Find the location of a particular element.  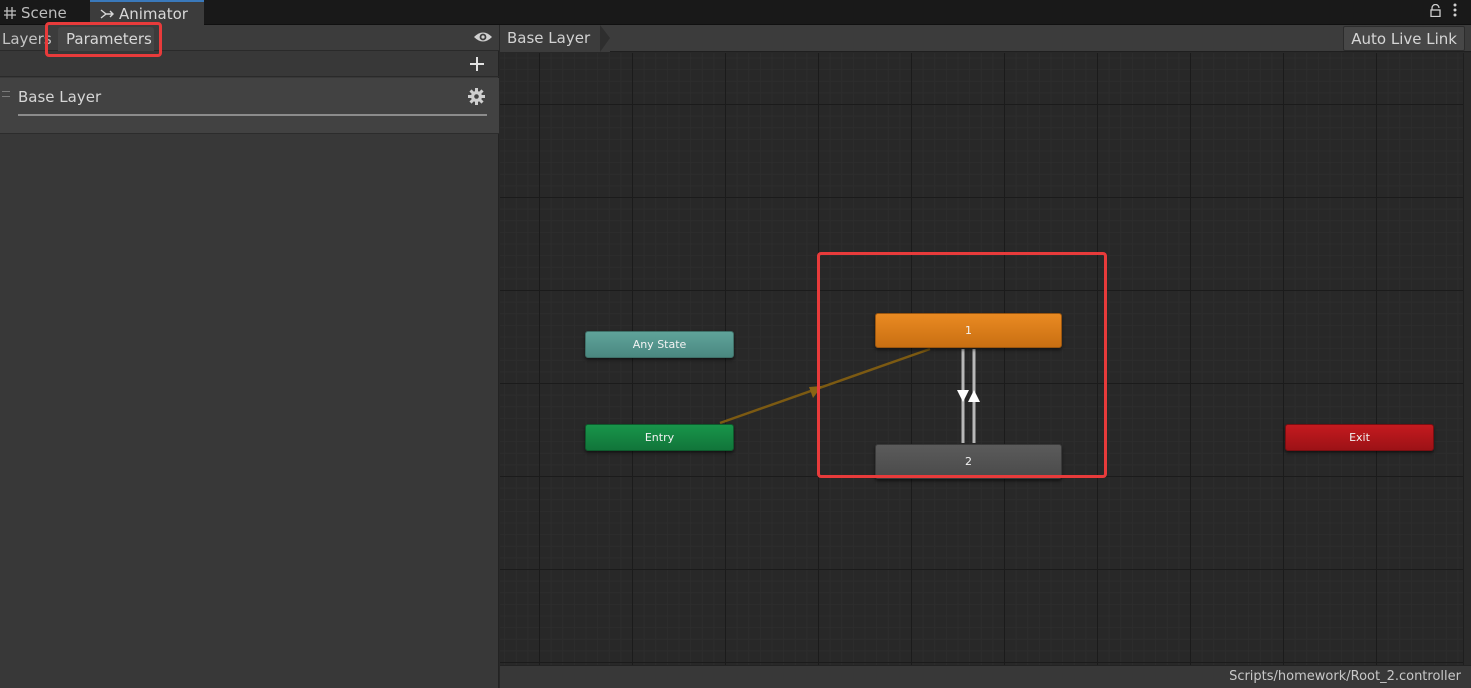

window-tab-bar: Scene Animator is located at coordinates (735, 12).